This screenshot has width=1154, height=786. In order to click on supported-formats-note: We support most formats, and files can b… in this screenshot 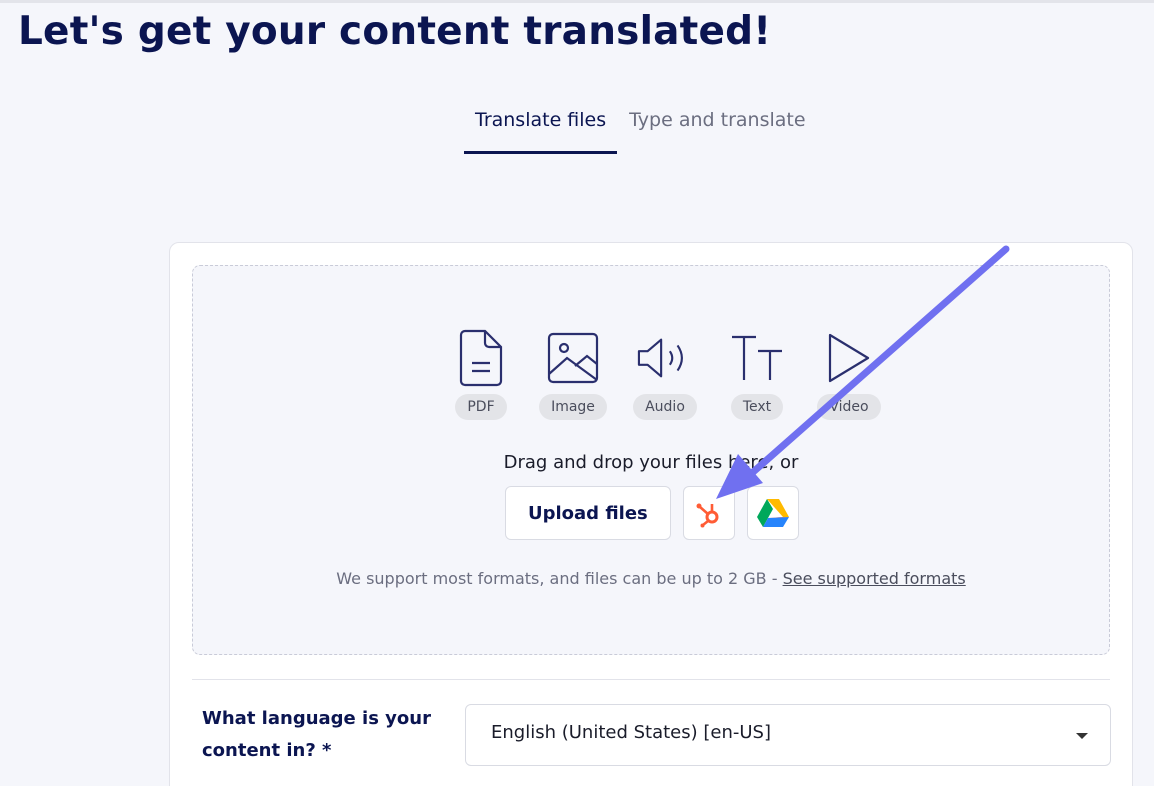, I will do `click(651, 578)`.